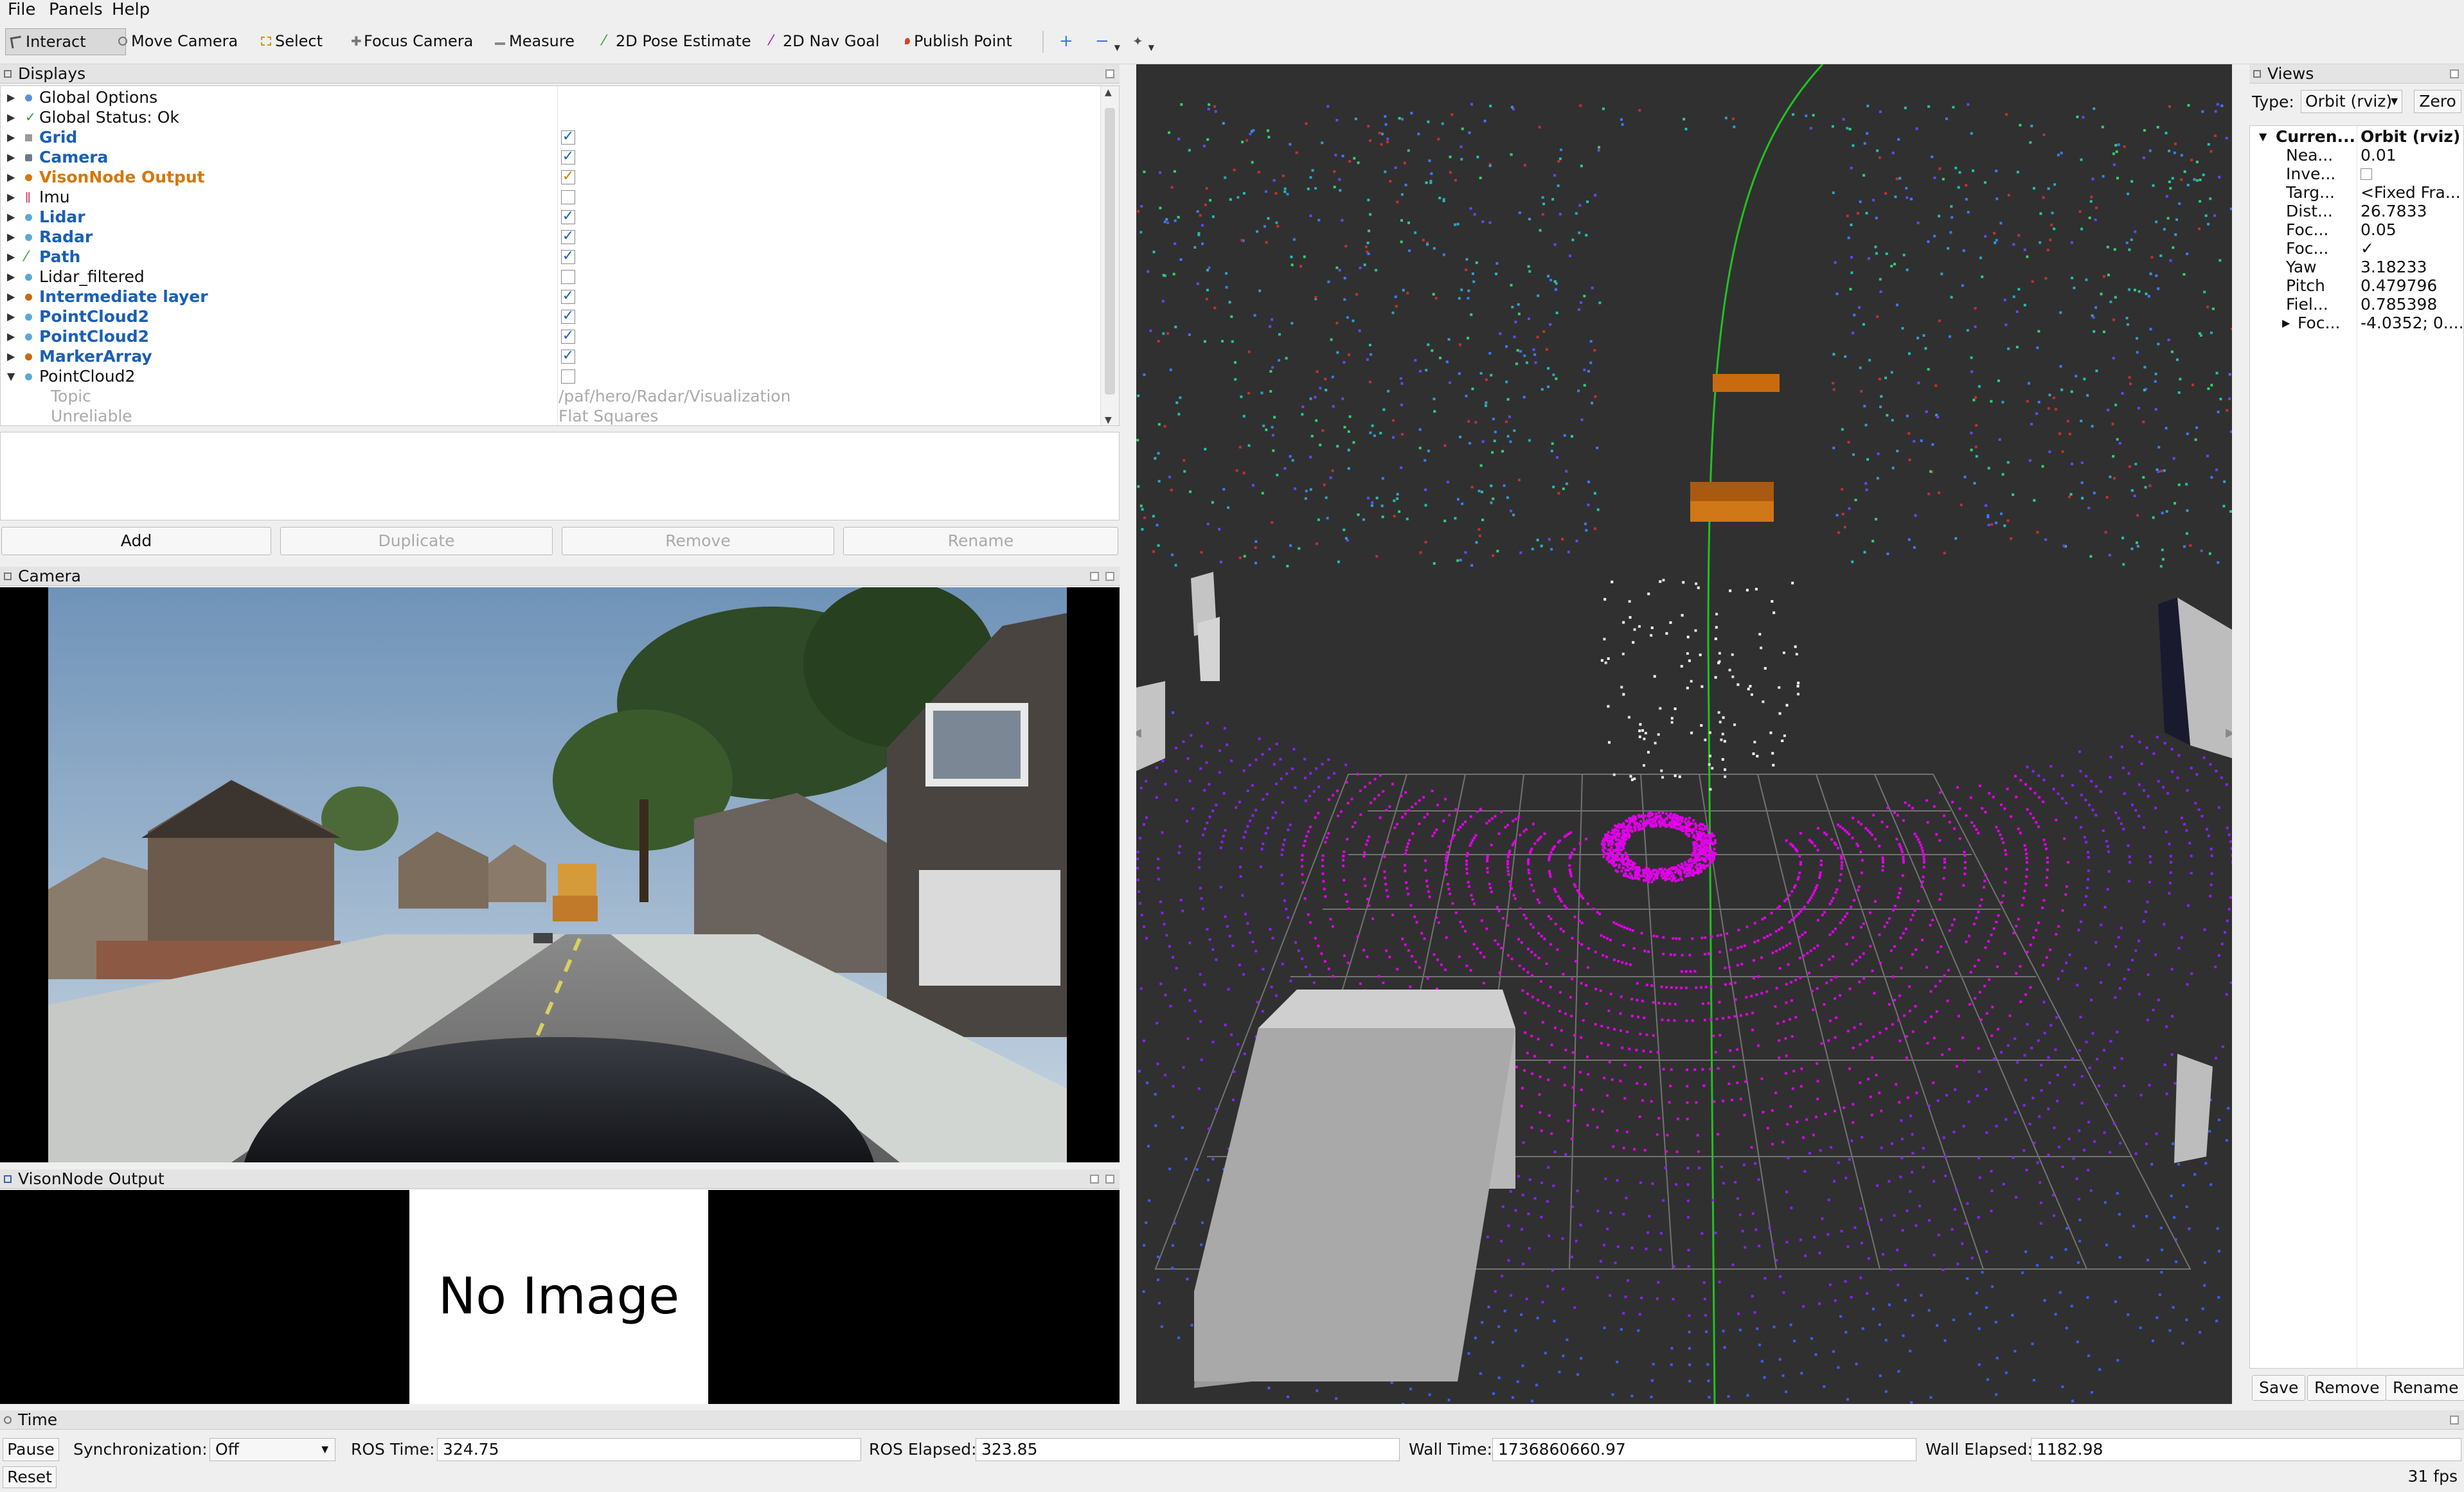 The image size is (2464, 1492). I want to click on nav-goal-tool-button: ⁄ 2D Nav Goal, so click(825, 41).